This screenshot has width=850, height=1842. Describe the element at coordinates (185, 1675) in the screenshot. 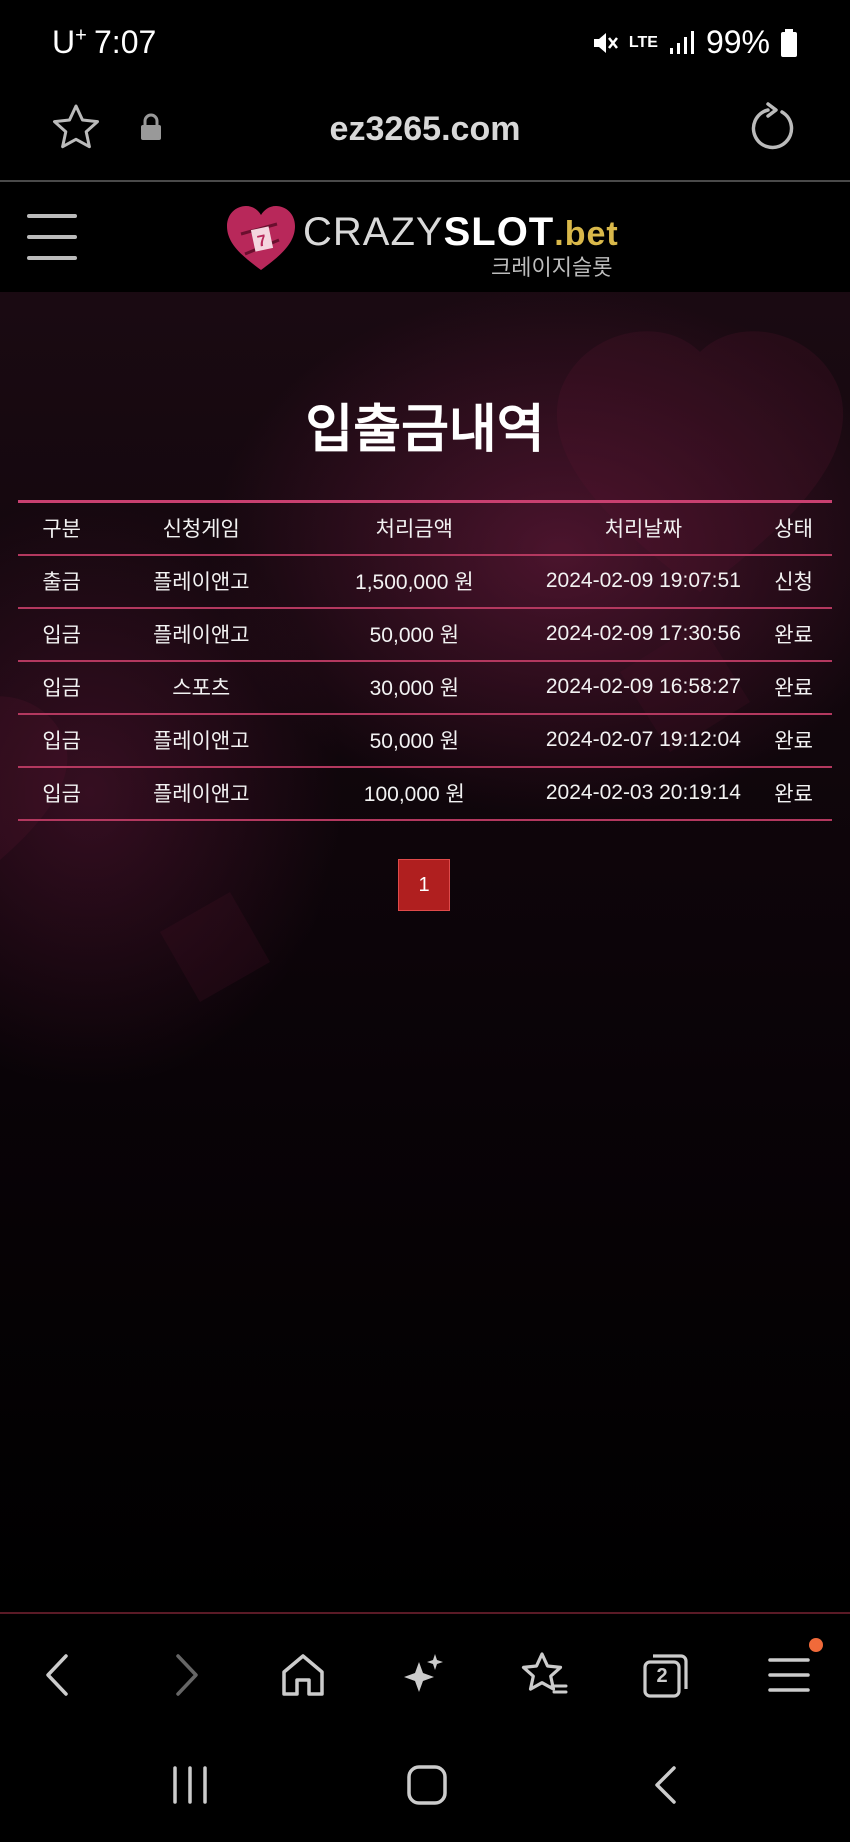

I see `forward-arrow-icon` at that location.